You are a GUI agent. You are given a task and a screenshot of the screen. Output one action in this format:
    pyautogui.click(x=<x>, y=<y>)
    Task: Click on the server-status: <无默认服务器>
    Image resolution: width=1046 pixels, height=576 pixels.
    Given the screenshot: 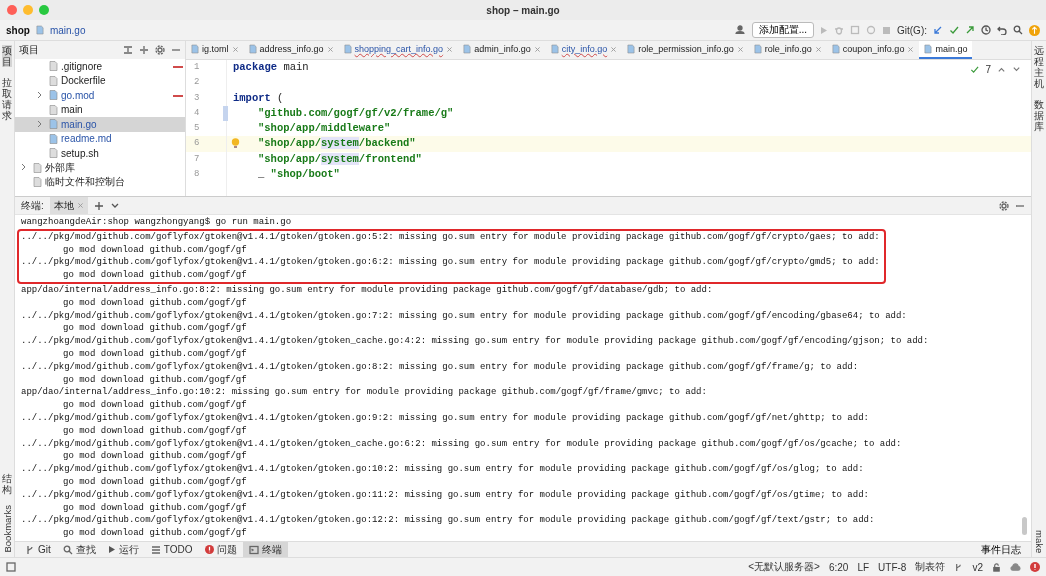 What is the action you would take?
    pyautogui.click(x=784, y=567)
    